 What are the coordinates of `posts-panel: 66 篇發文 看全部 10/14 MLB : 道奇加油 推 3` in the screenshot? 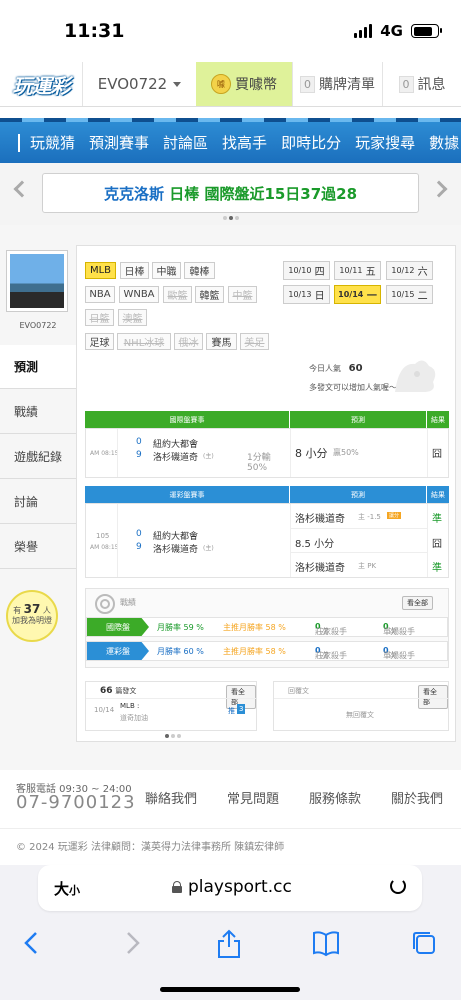 It's located at (171, 706).